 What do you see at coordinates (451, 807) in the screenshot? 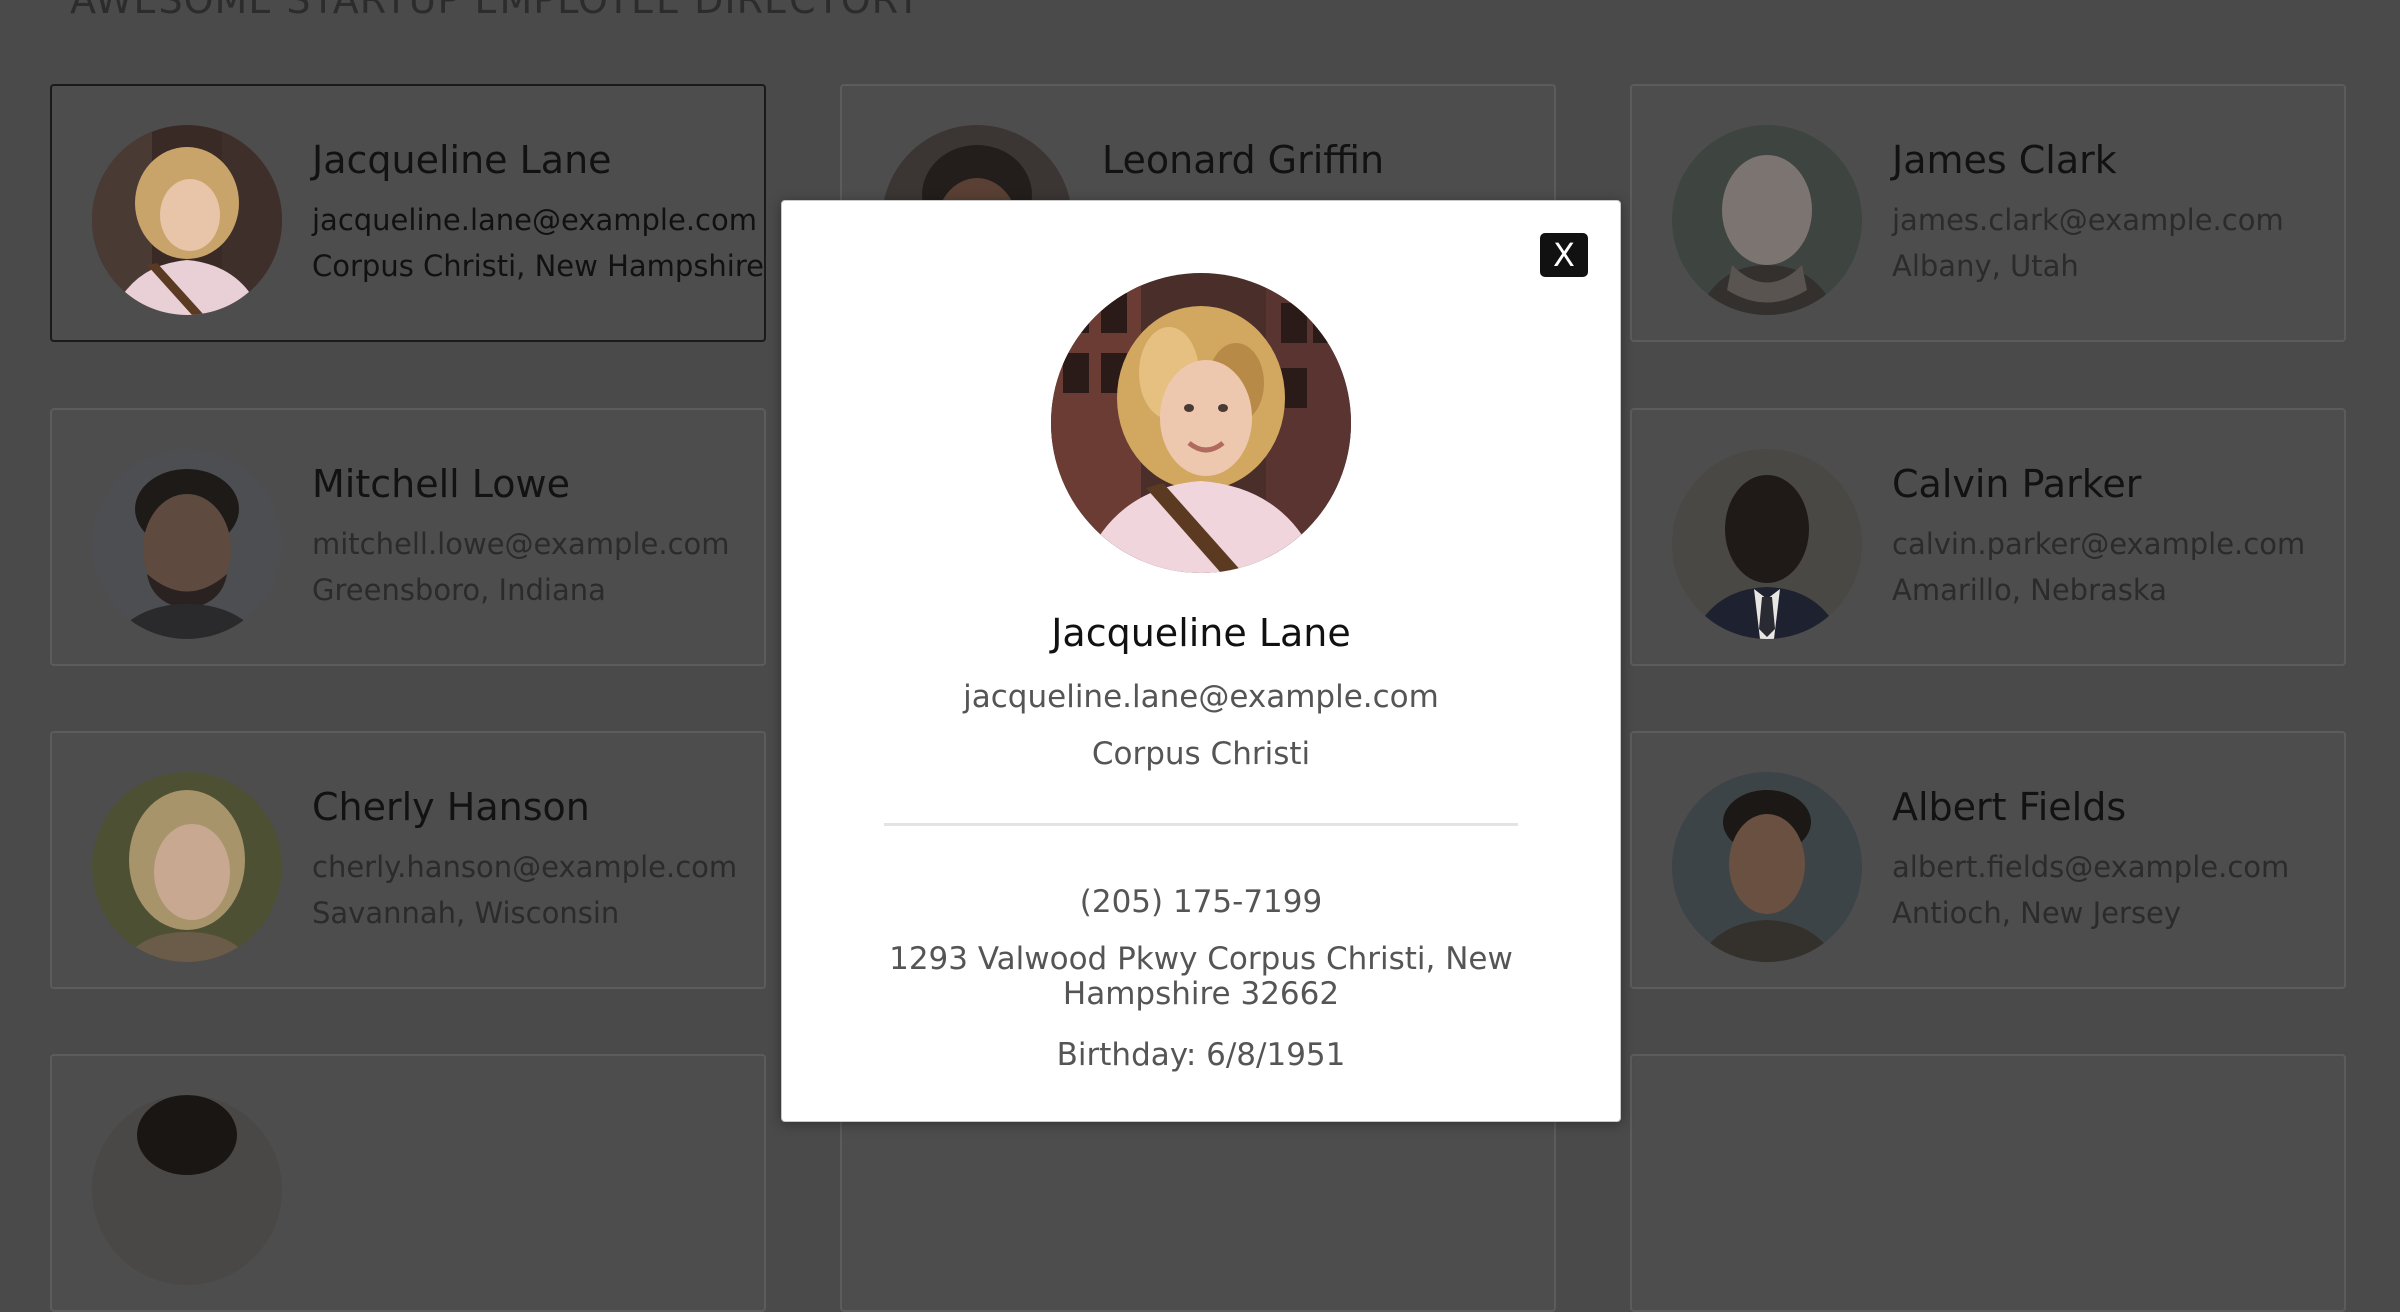
I see `employee-name: Cherly Hanson` at bounding box center [451, 807].